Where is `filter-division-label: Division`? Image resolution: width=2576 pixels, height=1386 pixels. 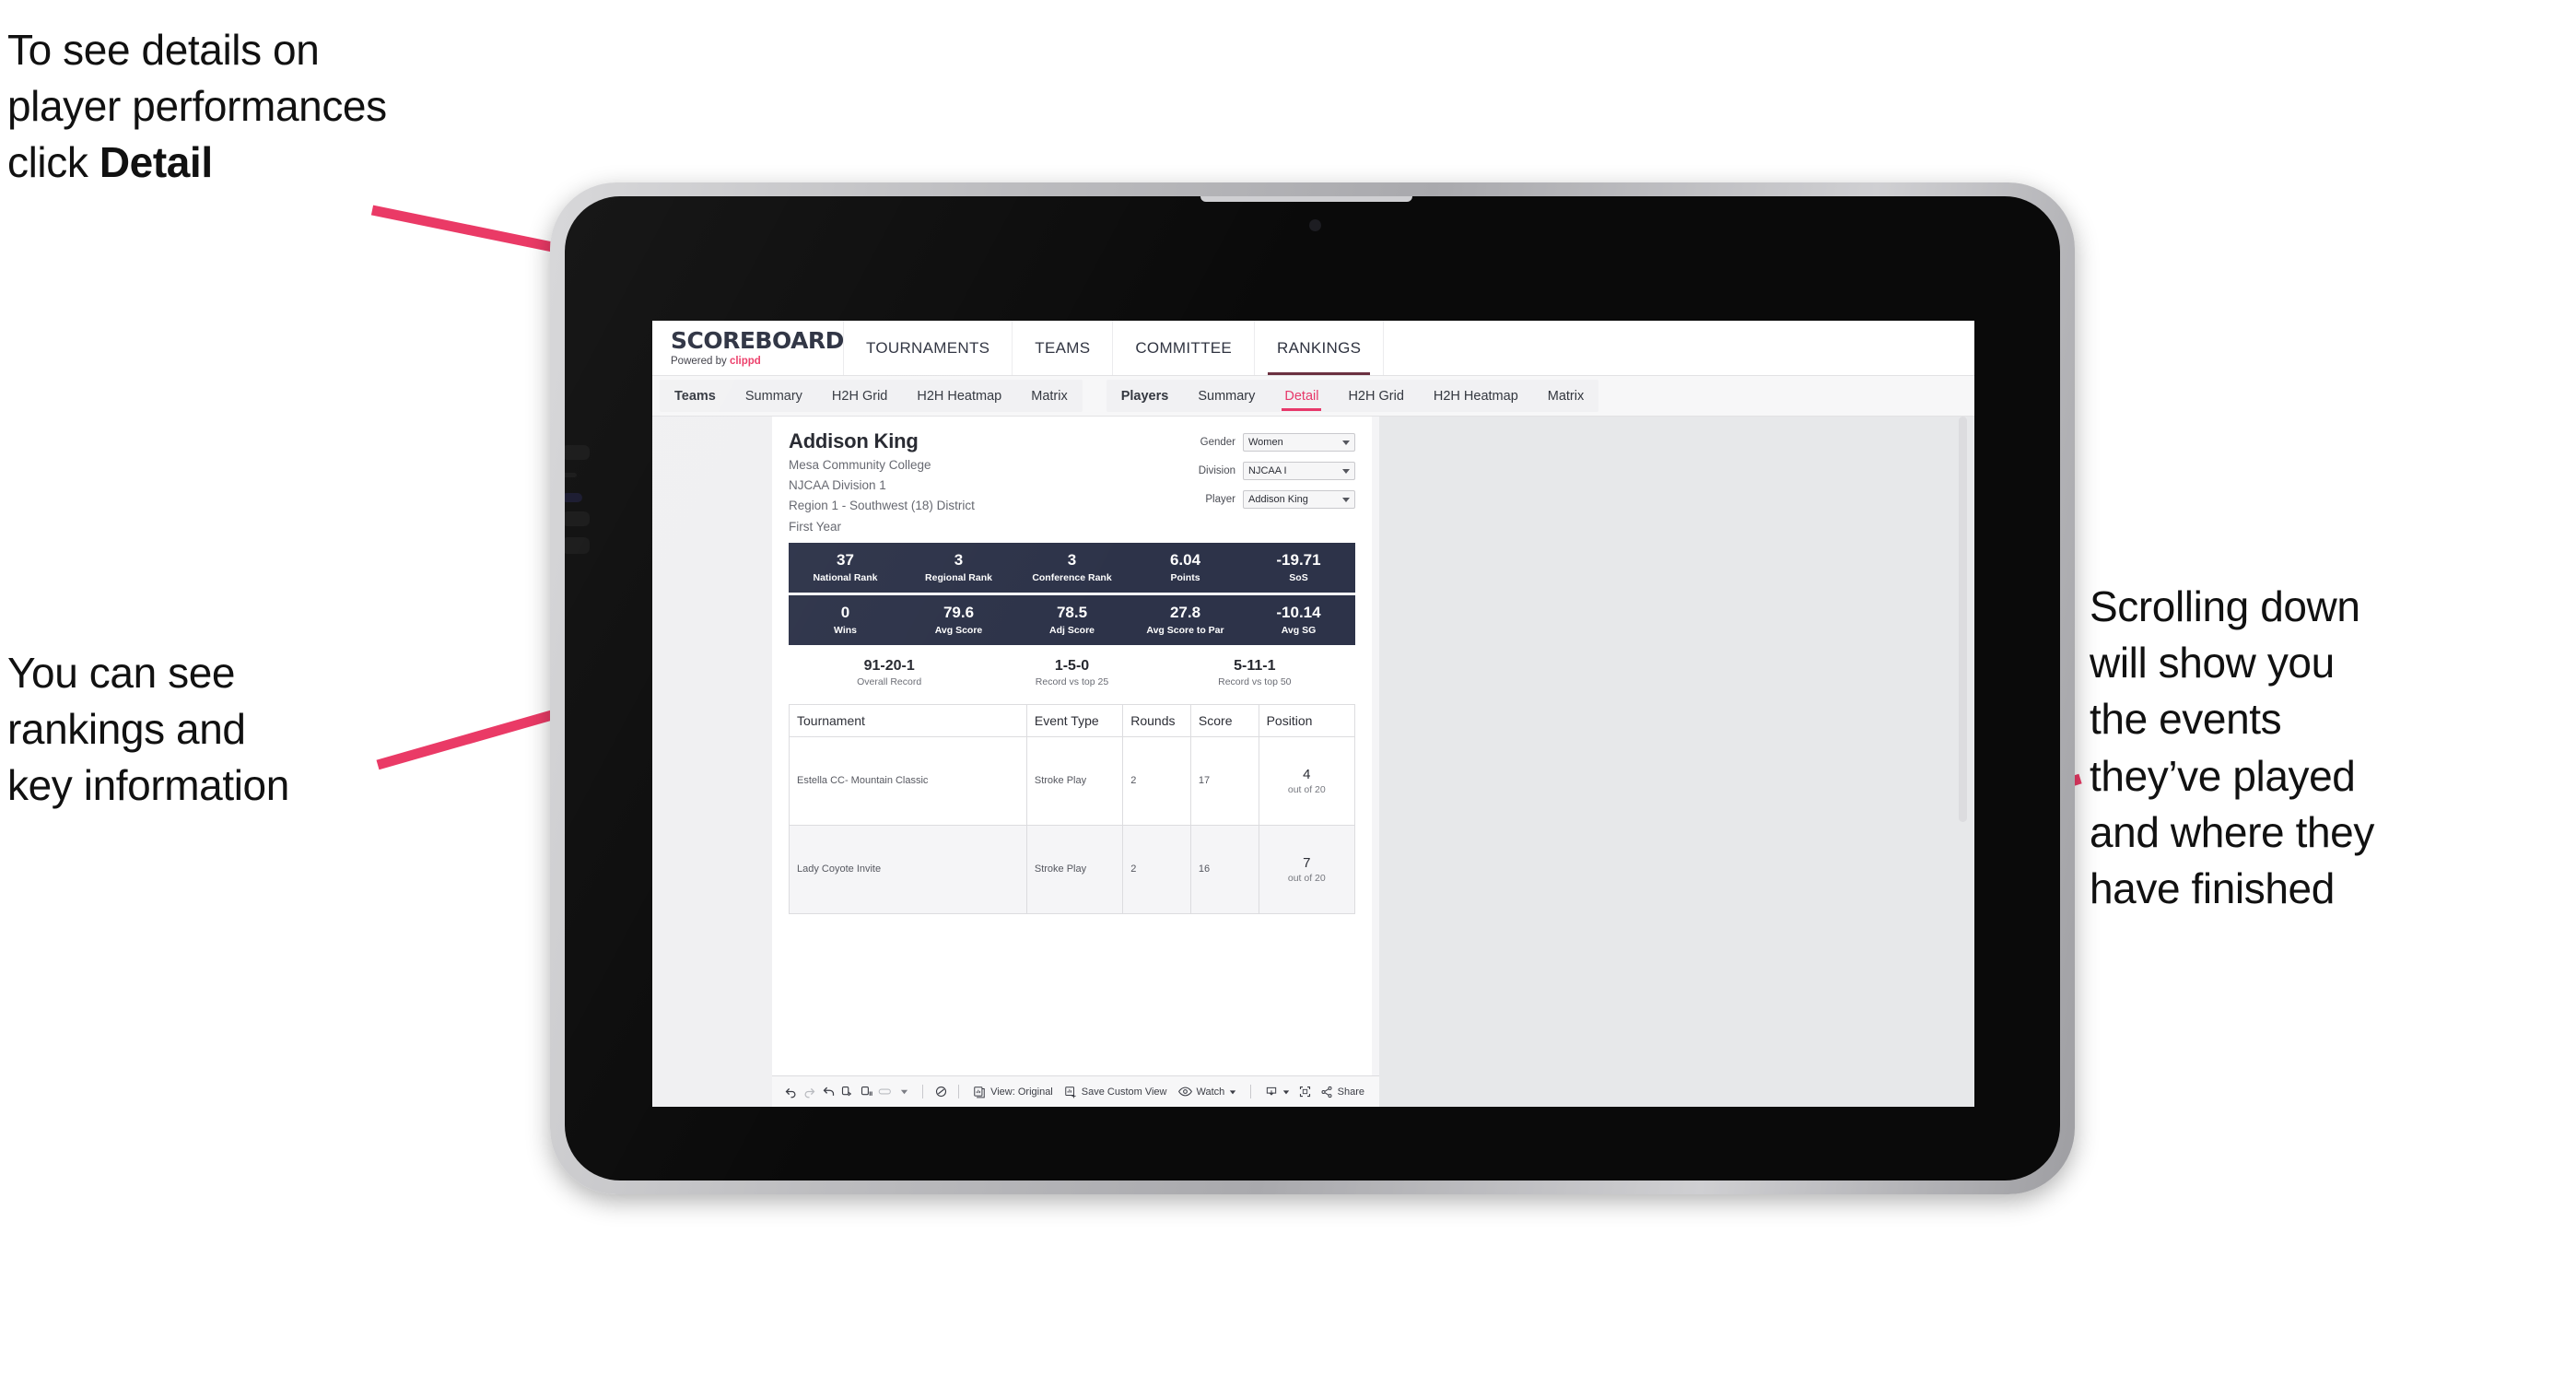
filter-division-label: Division is located at coordinates (1216, 470).